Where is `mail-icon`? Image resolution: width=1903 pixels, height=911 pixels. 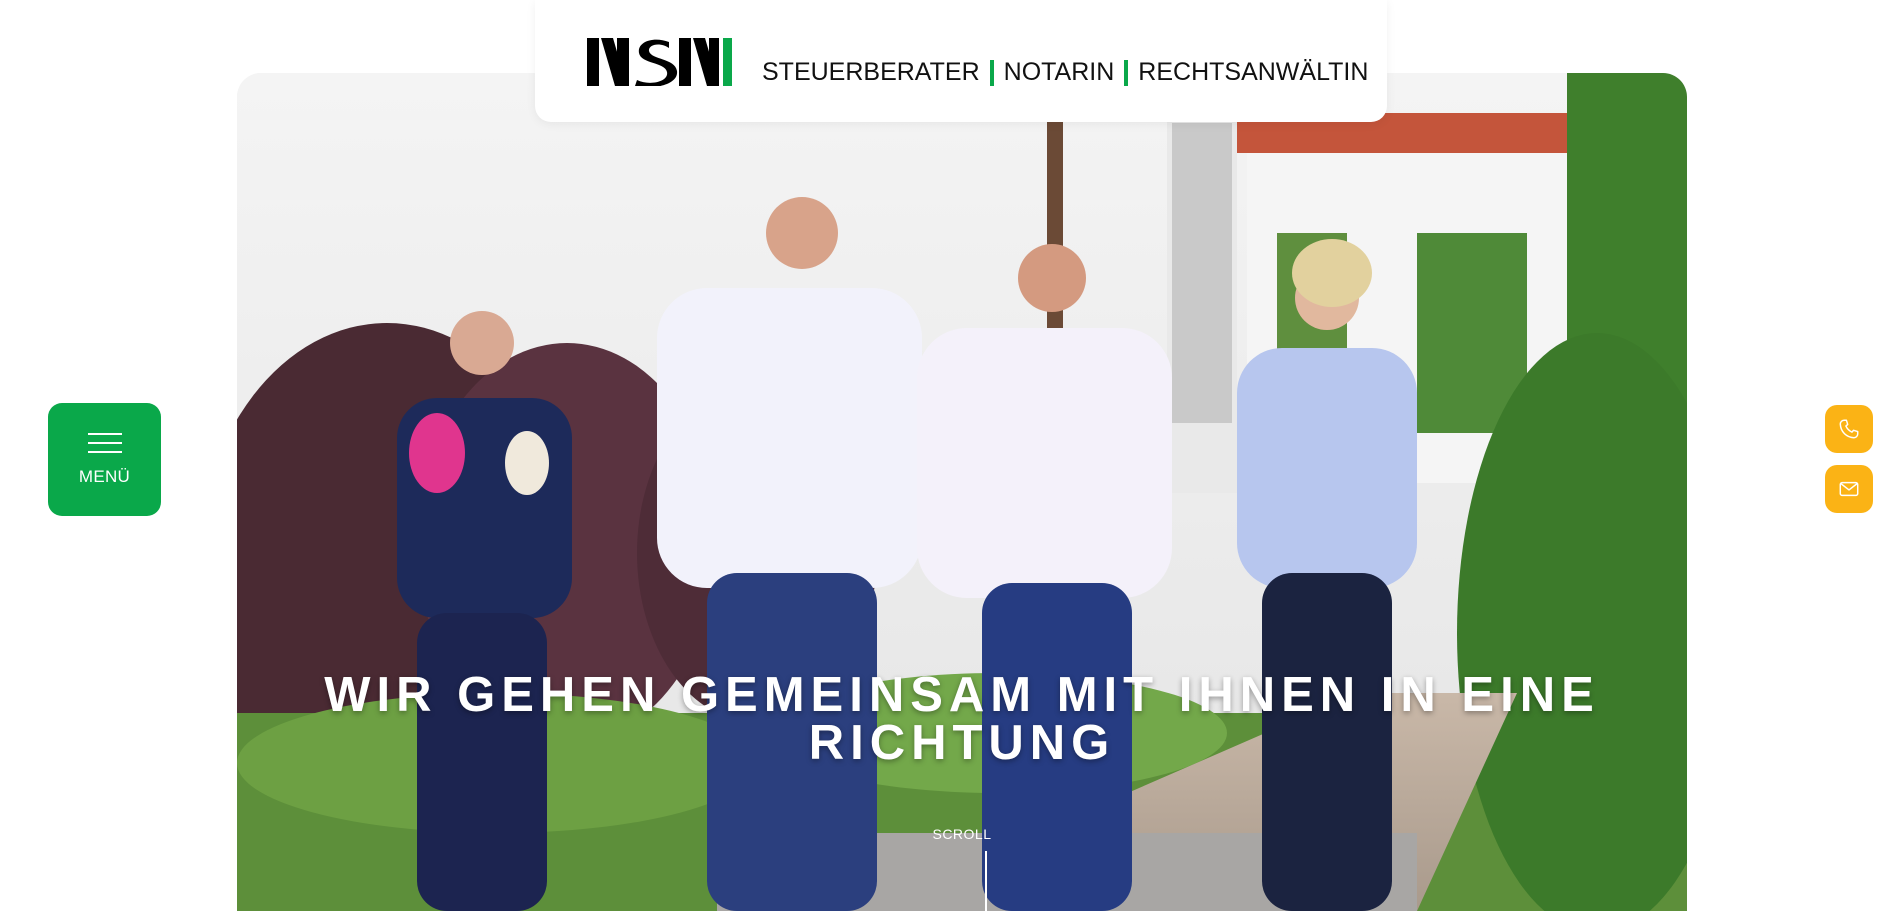
mail-icon is located at coordinates (1849, 489).